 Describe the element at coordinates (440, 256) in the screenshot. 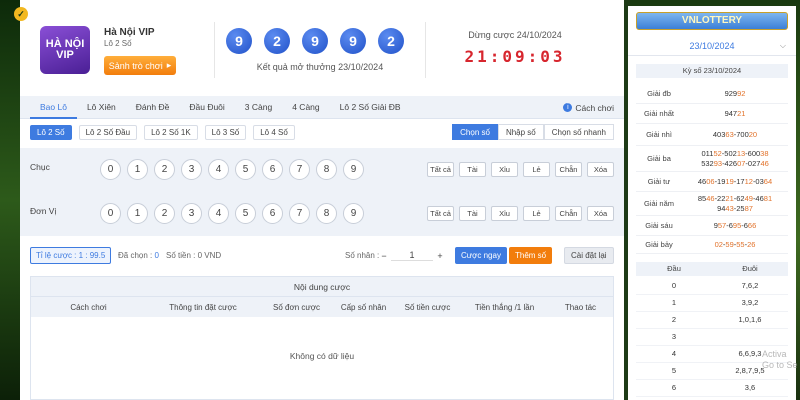

I see `increment-button: +` at that location.